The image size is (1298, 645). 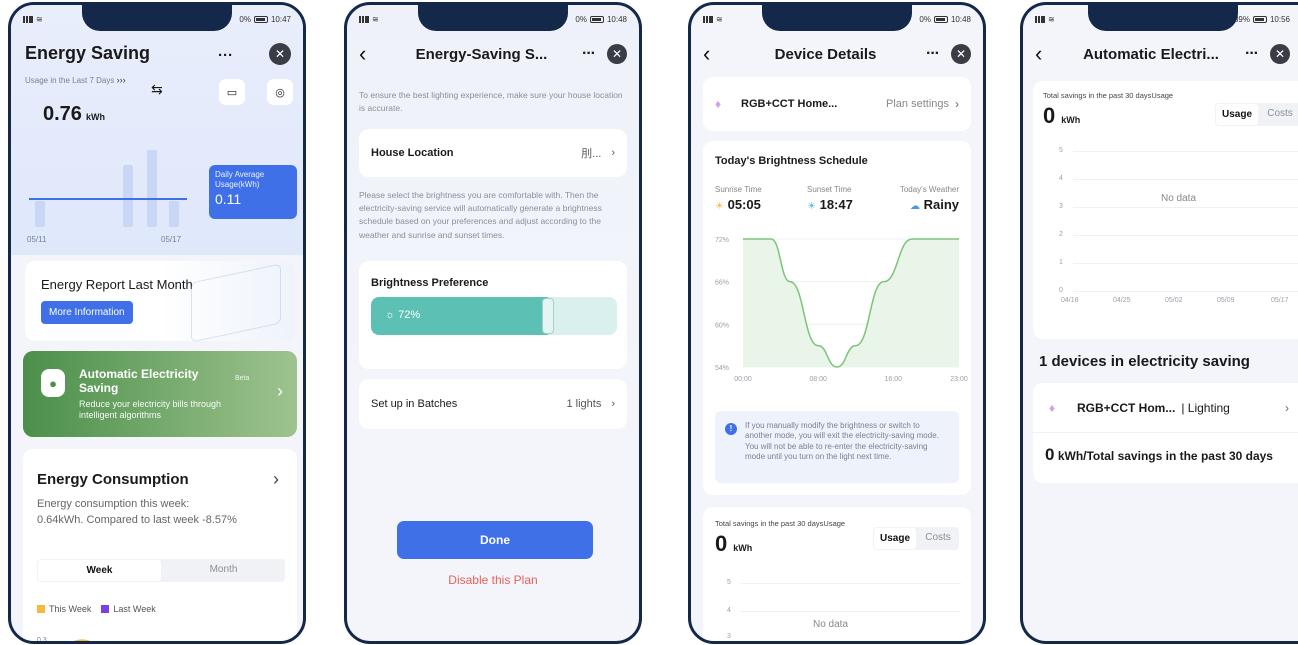 What do you see at coordinates (825, 54) in the screenshot?
I see `page-title: Device Details` at bounding box center [825, 54].